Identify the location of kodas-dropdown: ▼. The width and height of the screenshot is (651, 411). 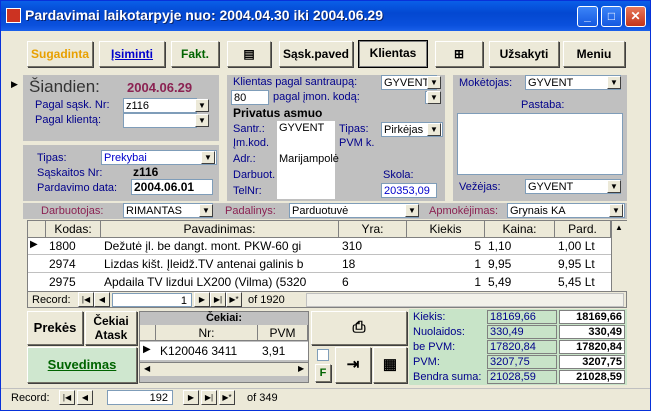
(434, 97).